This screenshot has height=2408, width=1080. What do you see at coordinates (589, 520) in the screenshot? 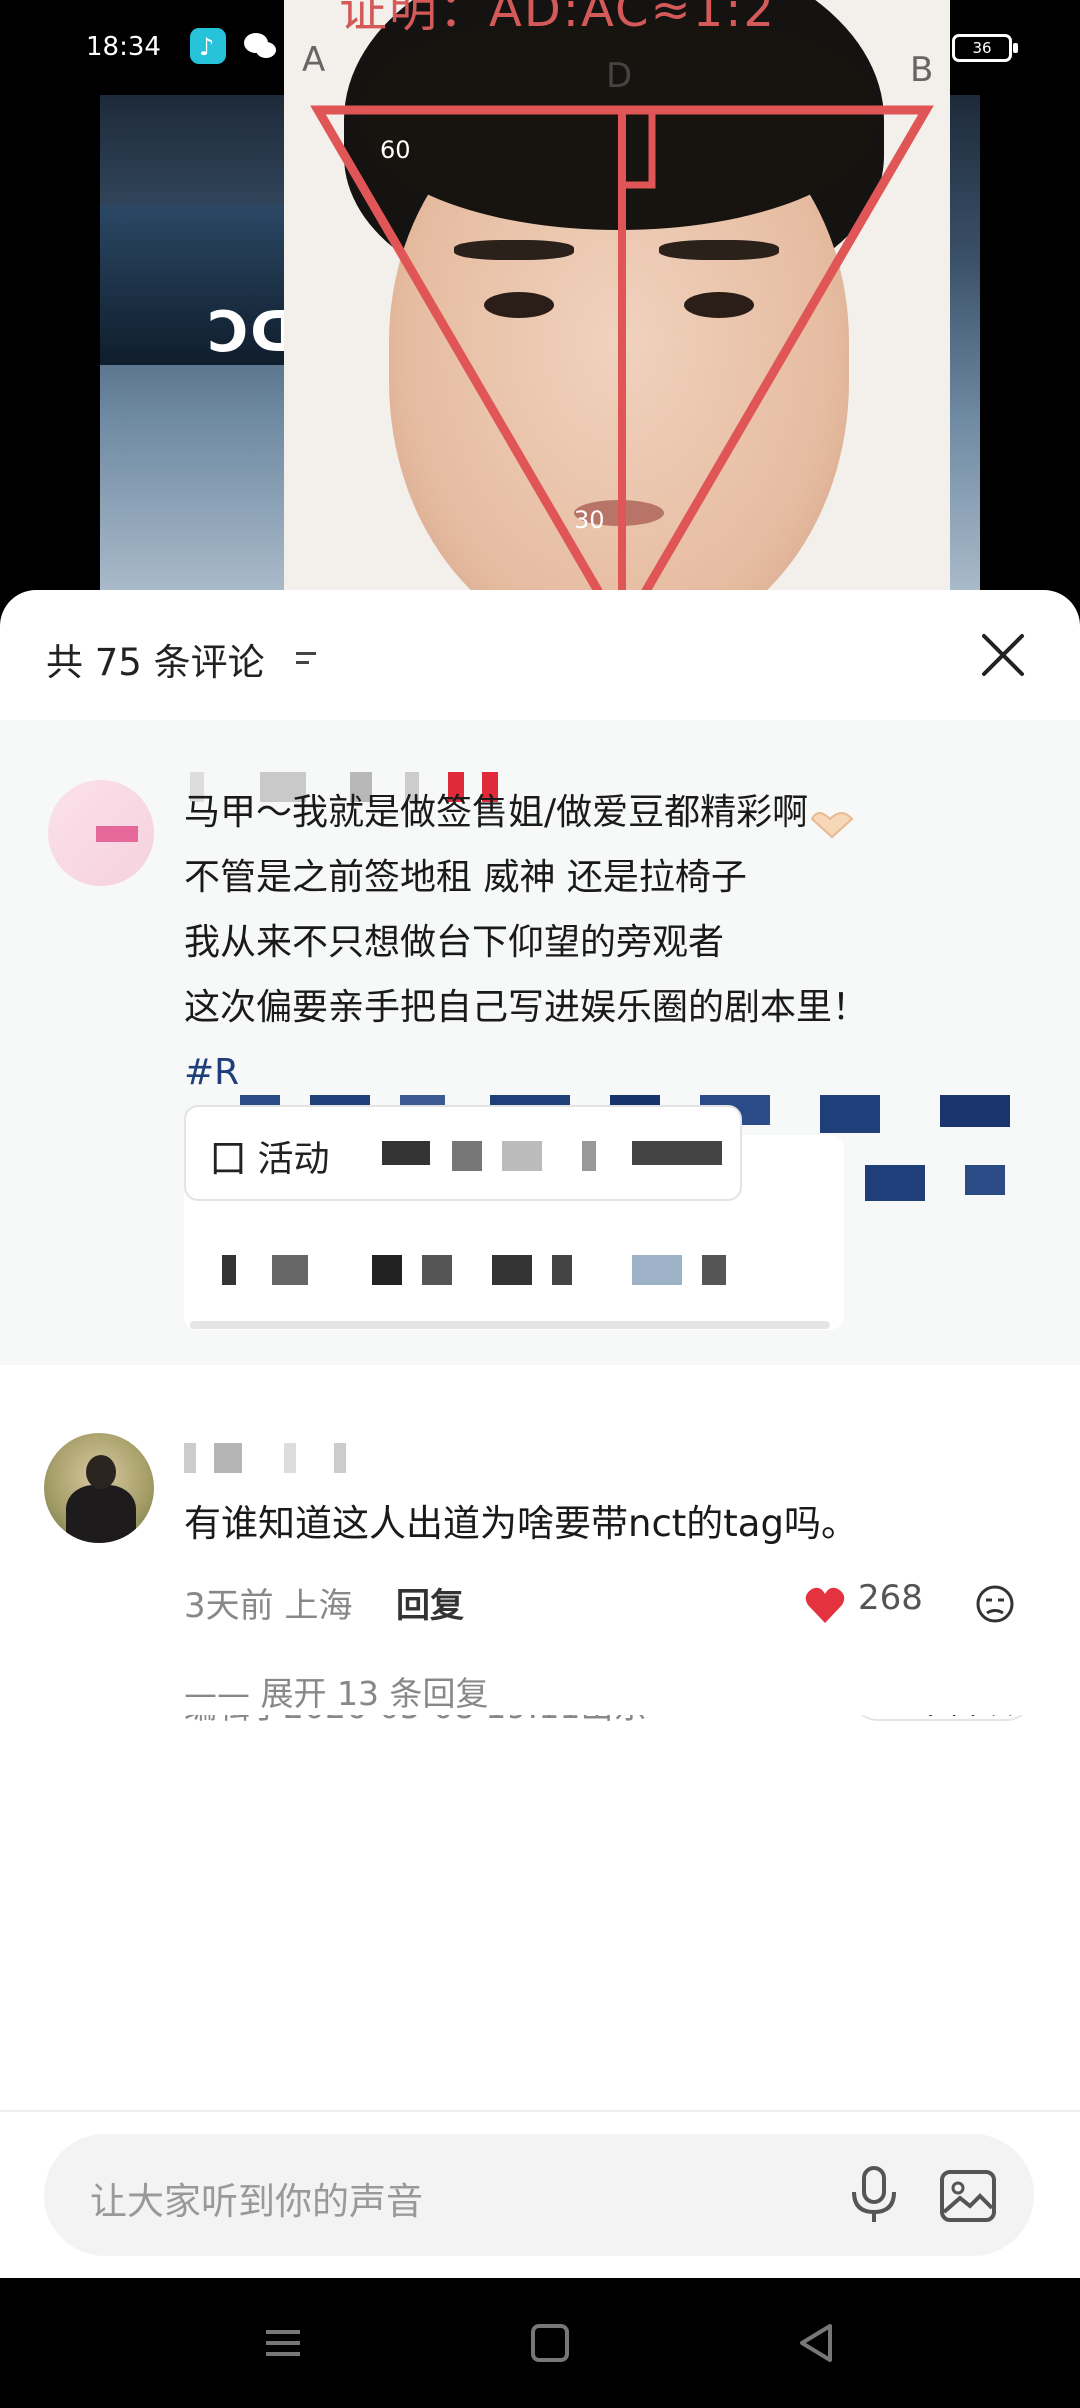
I see `angle-30-label: 30` at bounding box center [589, 520].